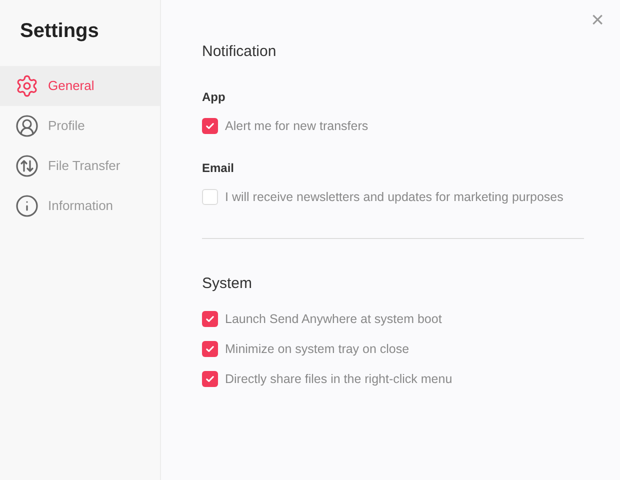  What do you see at coordinates (80, 86) in the screenshot?
I see `sidebar-item: General` at bounding box center [80, 86].